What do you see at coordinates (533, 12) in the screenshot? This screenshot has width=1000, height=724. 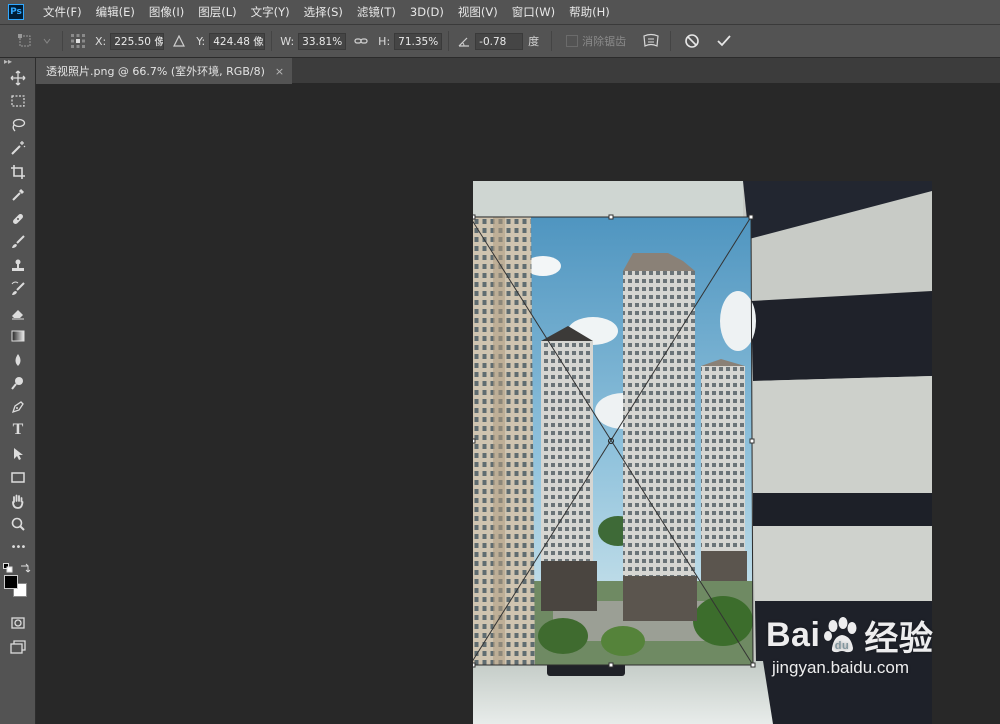 I see `menu-window: 窗口(W)` at bounding box center [533, 12].